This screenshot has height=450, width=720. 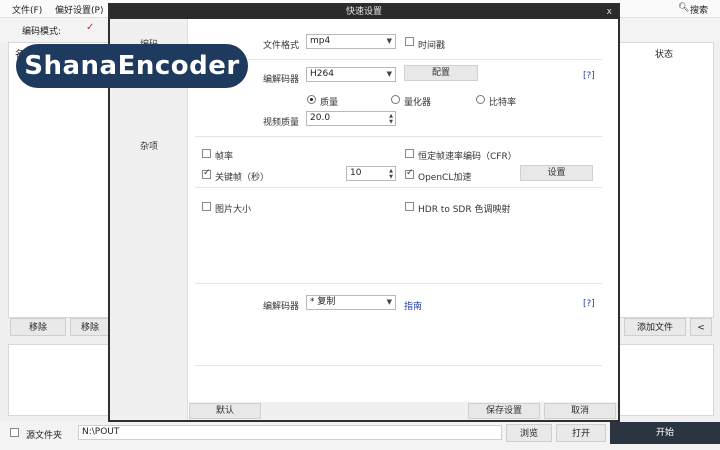 I want to click on browse-button: 浏览, so click(x=529, y=433).